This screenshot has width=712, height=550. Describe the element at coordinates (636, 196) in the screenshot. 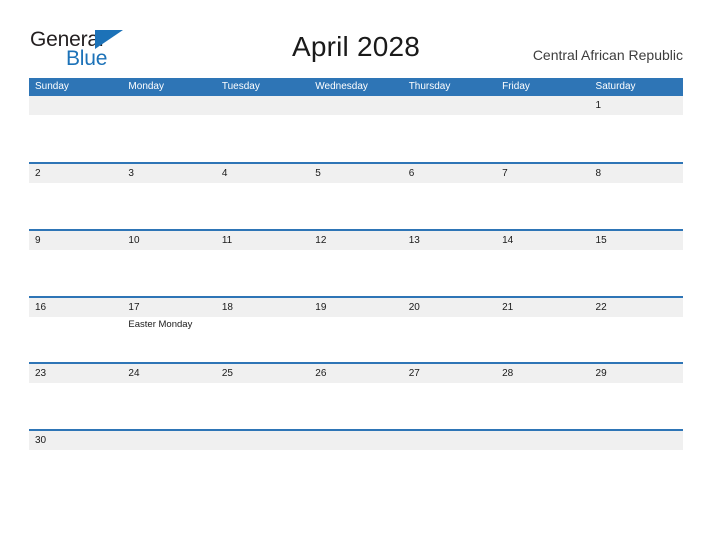

I see `day-cell: 8` at that location.